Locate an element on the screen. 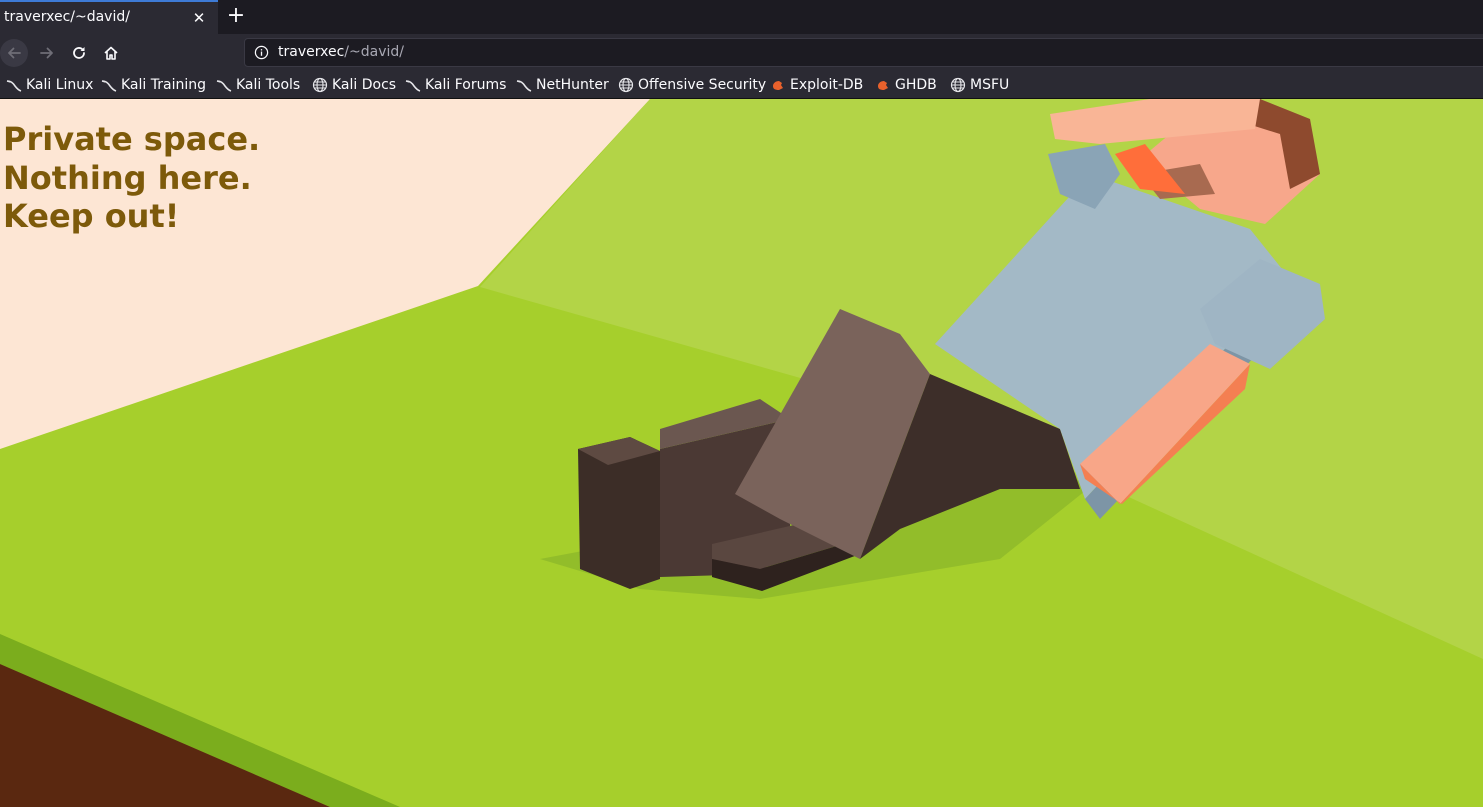  bookmark-kali-tools: Kali Tools is located at coordinates (258, 85).